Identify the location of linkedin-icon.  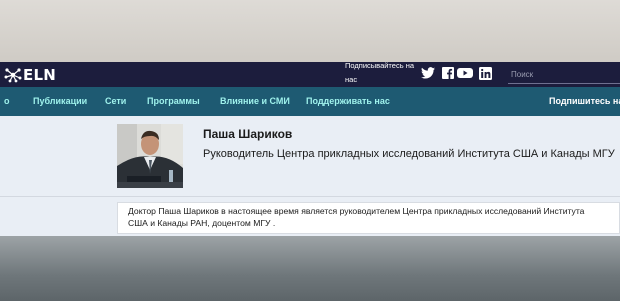
(485, 73).